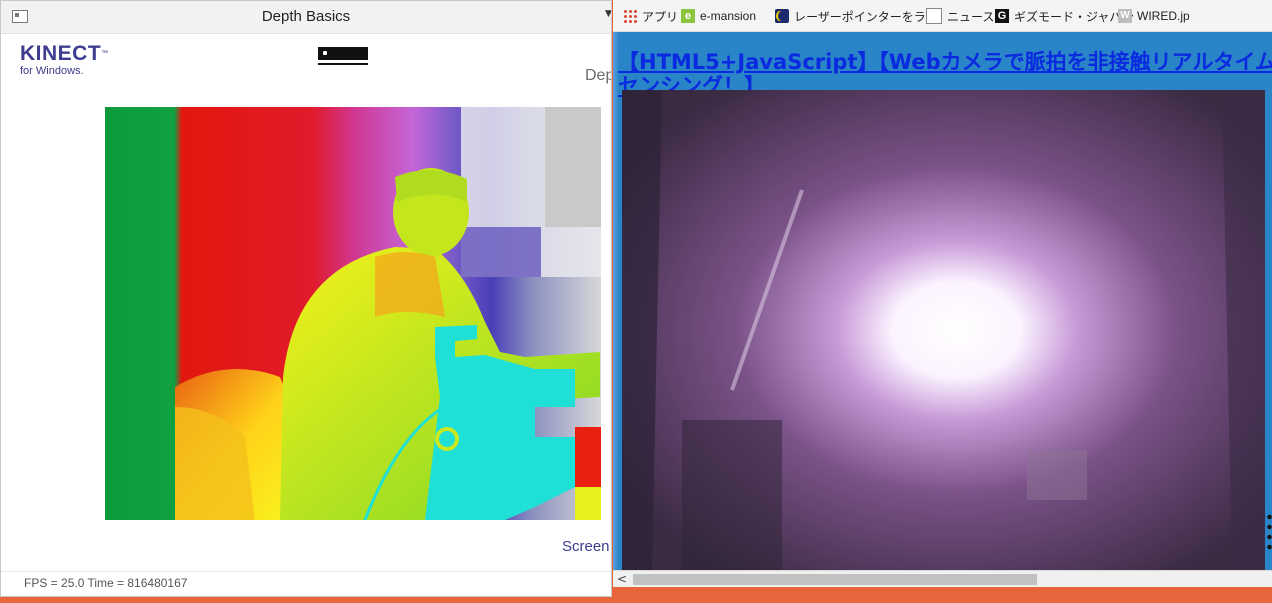  Describe the element at coordinates (1125, 16) in the screenshot. I see `wired-icon: W` at that location.